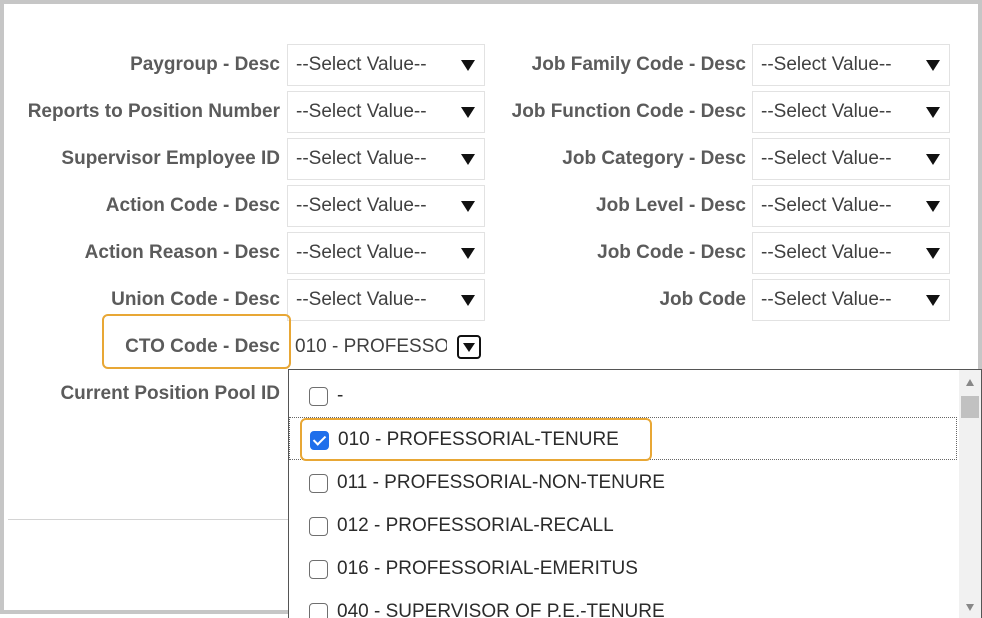 Image resolution: width=982 pixels, height=618 pixels. What do you see at coordinates (170, 158) in the screenshot?
I see `label-supervisor-employee-id: Supervisor Employee ID` at bounding box center [170, 158].